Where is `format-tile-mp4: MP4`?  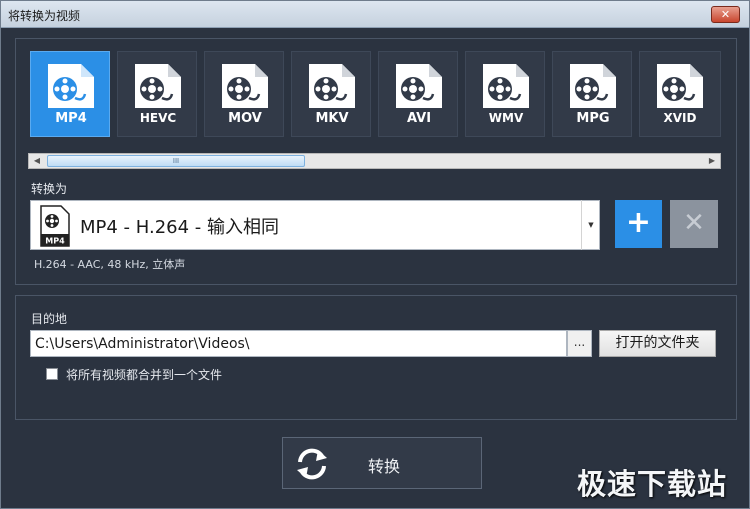 format-tile-mp4: MP4 is located at coordinates (70, 94).